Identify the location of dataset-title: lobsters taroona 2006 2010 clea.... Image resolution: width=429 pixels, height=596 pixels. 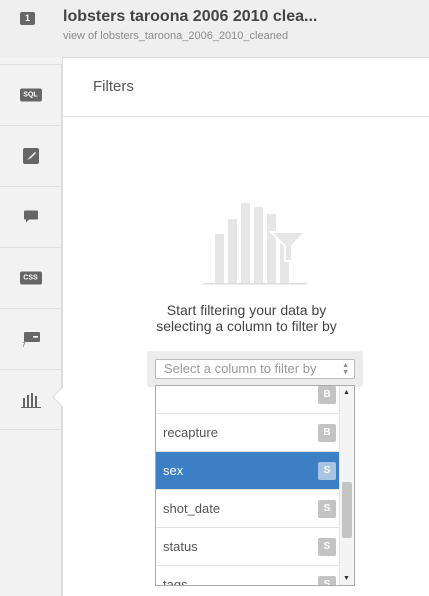
(190, 17).